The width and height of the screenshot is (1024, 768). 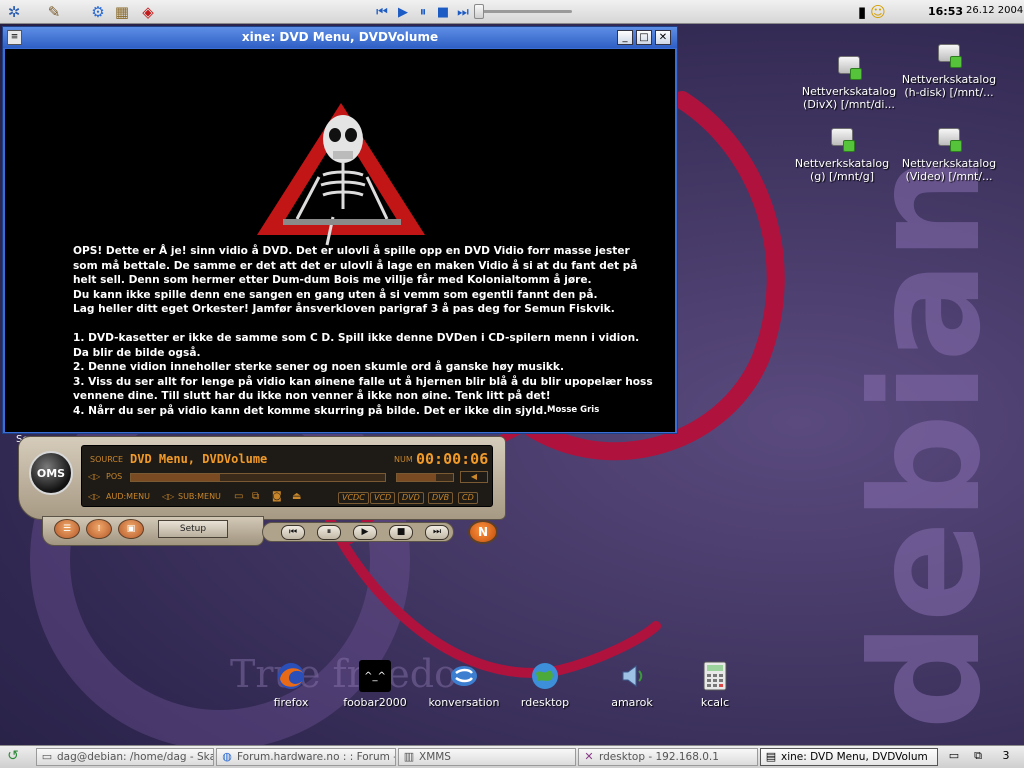 I want to click on close-icon: ✕, so click(x=663, y=37).